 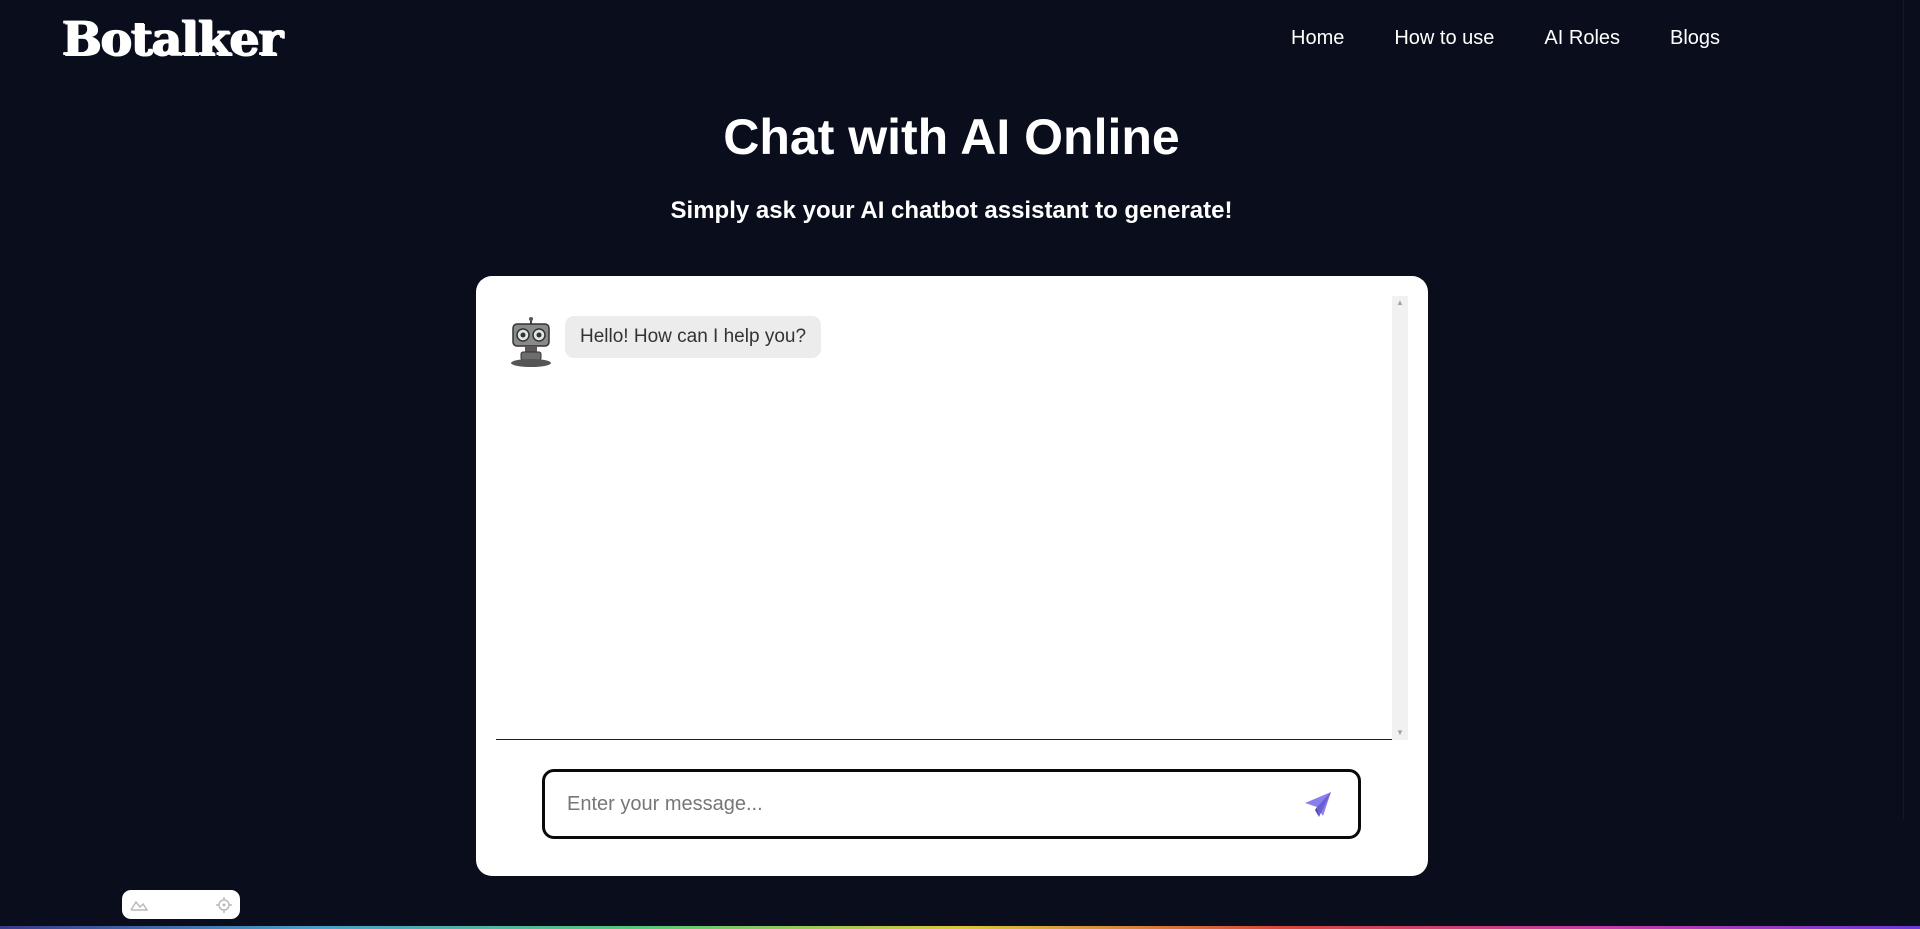 I want to click on nav-how-to-use: How to use, so click(x=1444, y=38).